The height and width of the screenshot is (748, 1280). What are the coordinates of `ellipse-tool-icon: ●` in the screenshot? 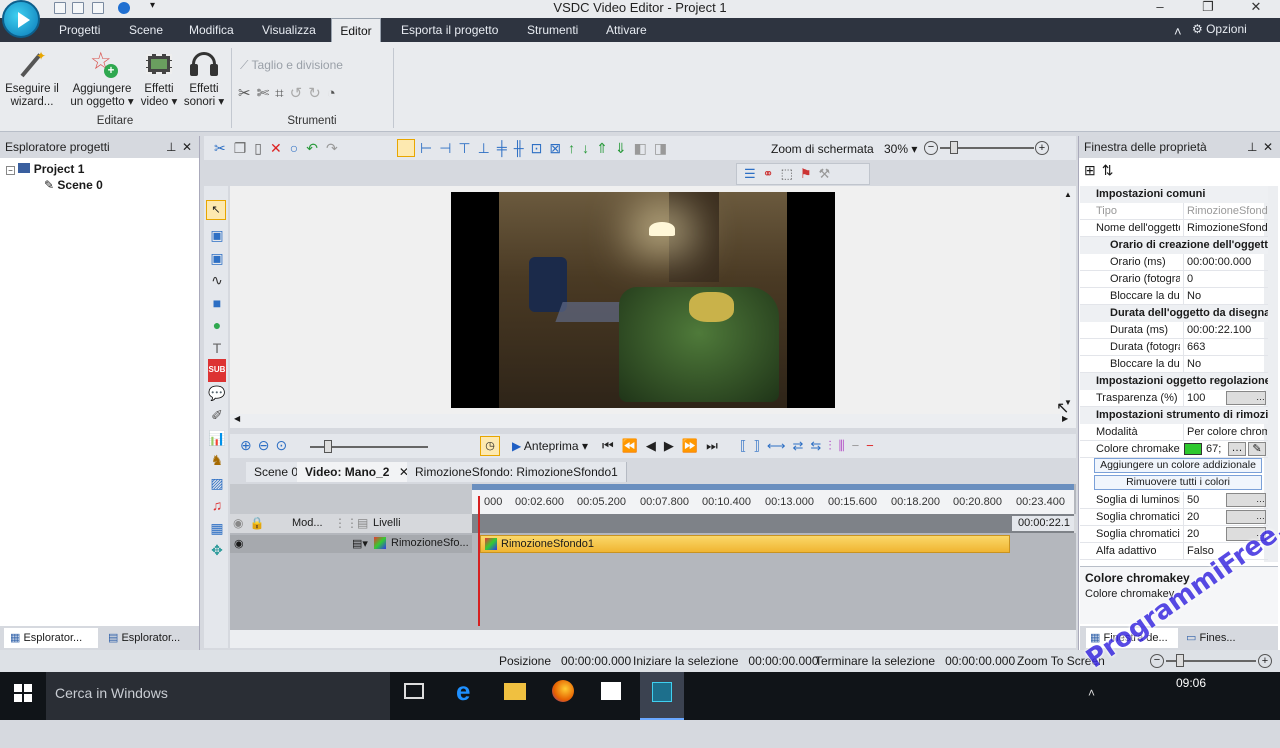 It's located at (217, 325).